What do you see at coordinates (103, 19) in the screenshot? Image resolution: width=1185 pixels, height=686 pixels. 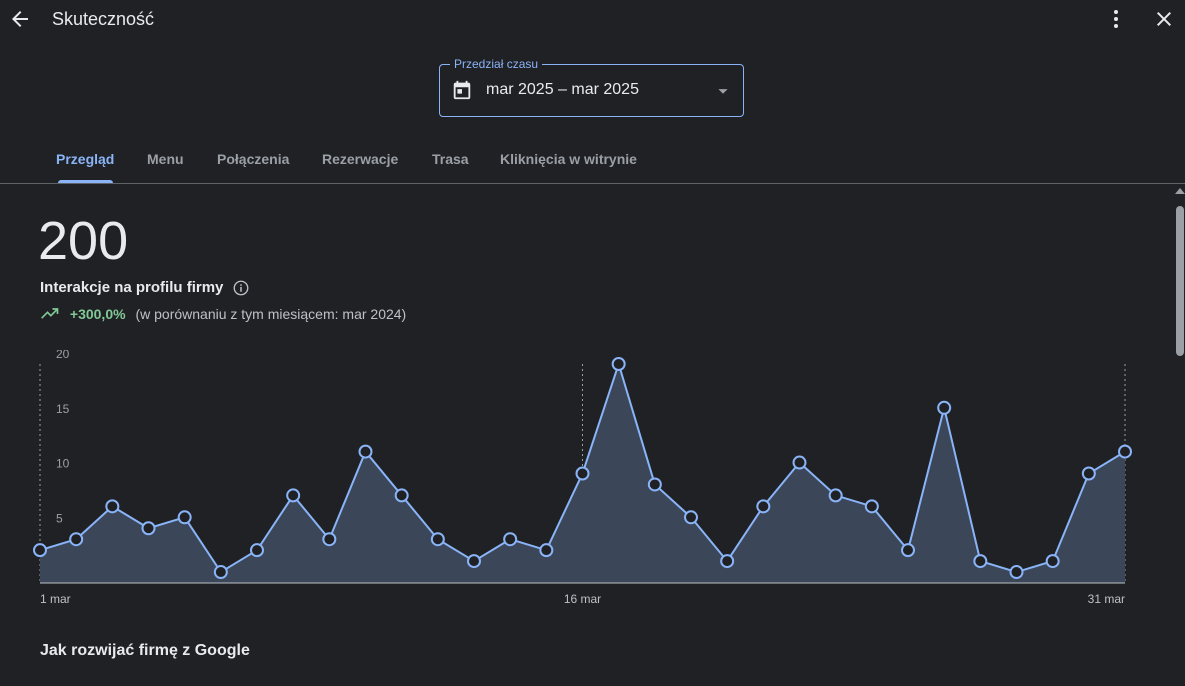 I see `page-title: Skuteczność` at bounding box center [103, 19].